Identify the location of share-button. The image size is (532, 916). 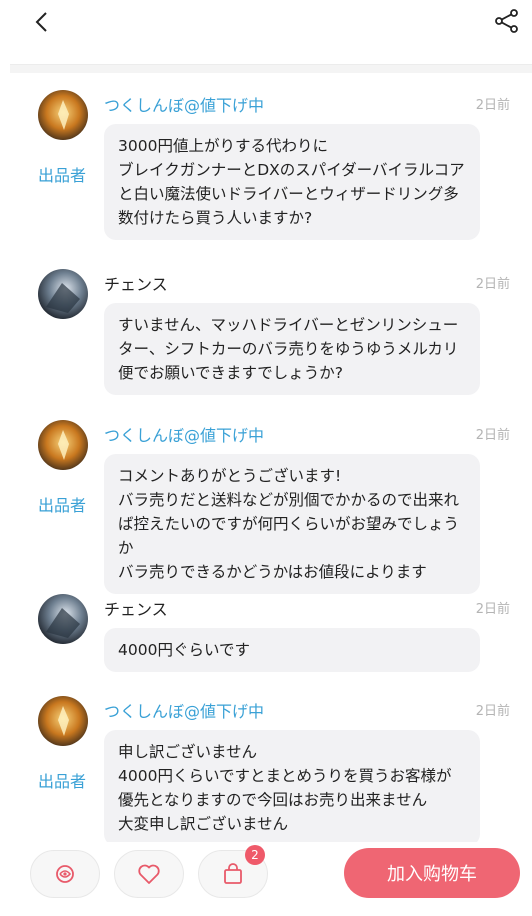
(507, 21).